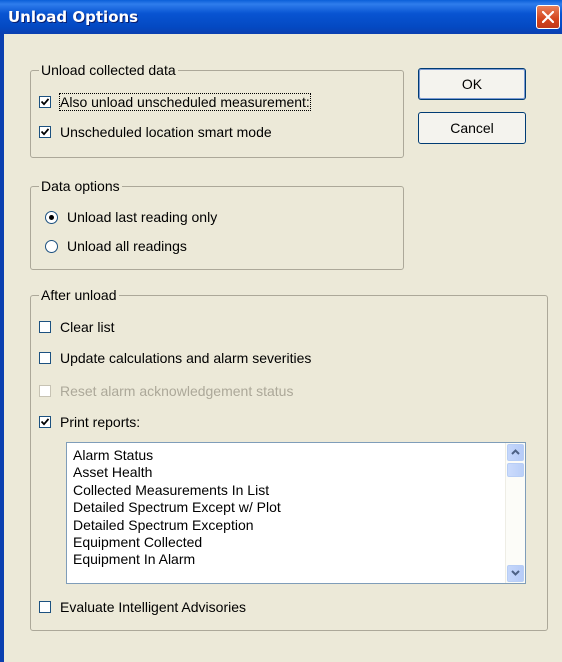 The width and height of the screenshot is (562, 662). Describe the element at coordinates (153, 607) in the screenshot. I see `evaluate-advisories-label: Evaluate Intelligent Advisories` at that location.